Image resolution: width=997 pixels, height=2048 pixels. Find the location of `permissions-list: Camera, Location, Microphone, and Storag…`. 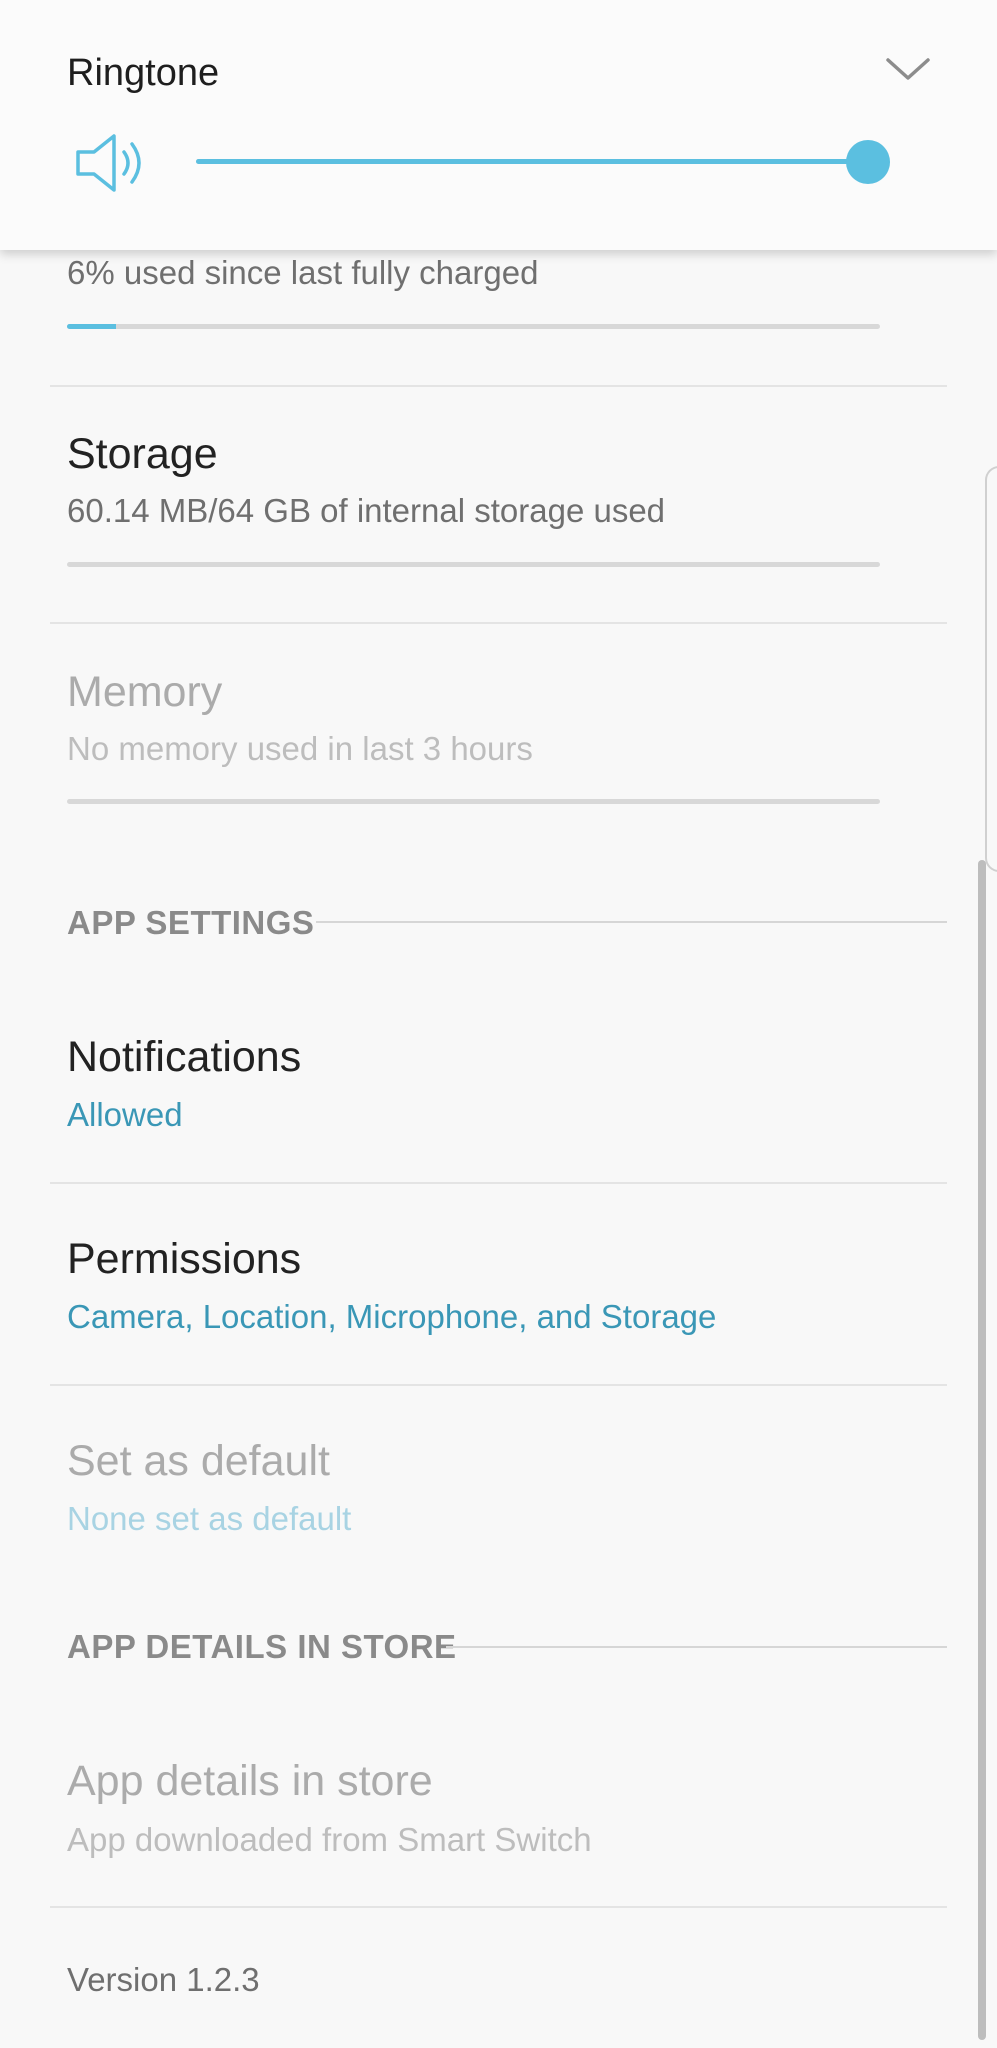

permissions-list: Camera, Location, Microphone, and Storag… is located at coordinates (392, 1316).